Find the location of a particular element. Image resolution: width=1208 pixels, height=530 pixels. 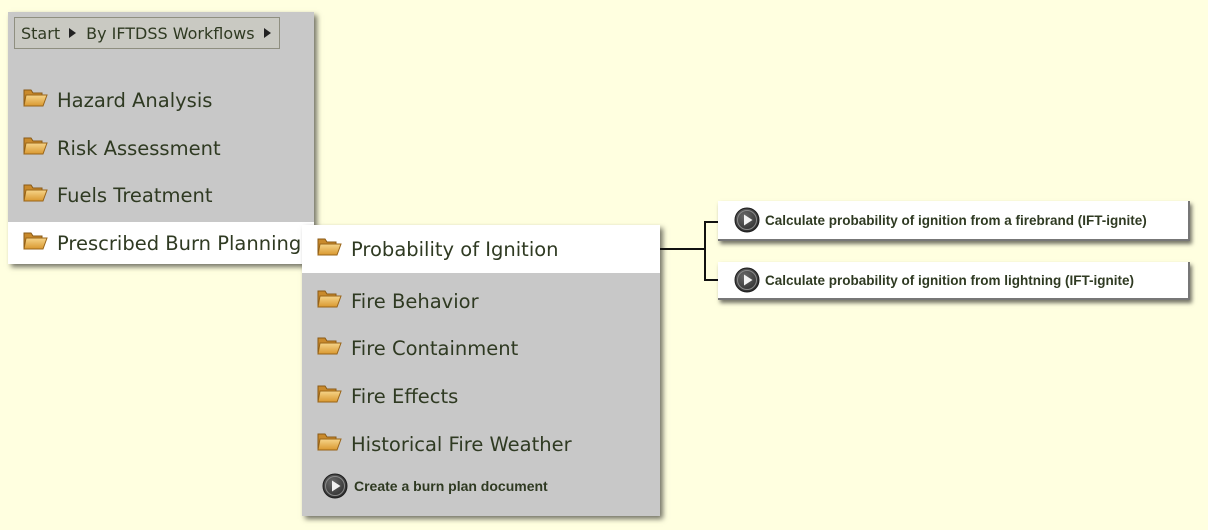

menu-item-hazard-analysis: Hazard Analysis is located at coordinates (161, 100).